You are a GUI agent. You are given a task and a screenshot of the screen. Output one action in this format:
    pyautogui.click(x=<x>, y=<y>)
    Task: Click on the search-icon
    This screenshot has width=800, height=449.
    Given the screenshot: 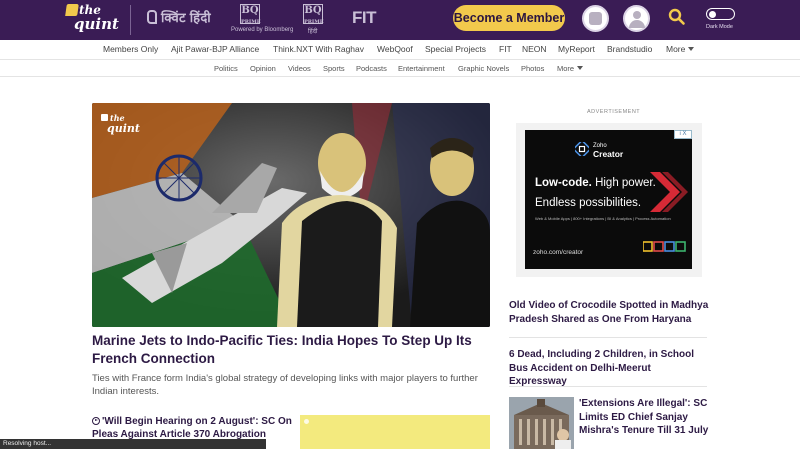 What is the action you would take?
    pyautogui.click(x=677, y=17)
    